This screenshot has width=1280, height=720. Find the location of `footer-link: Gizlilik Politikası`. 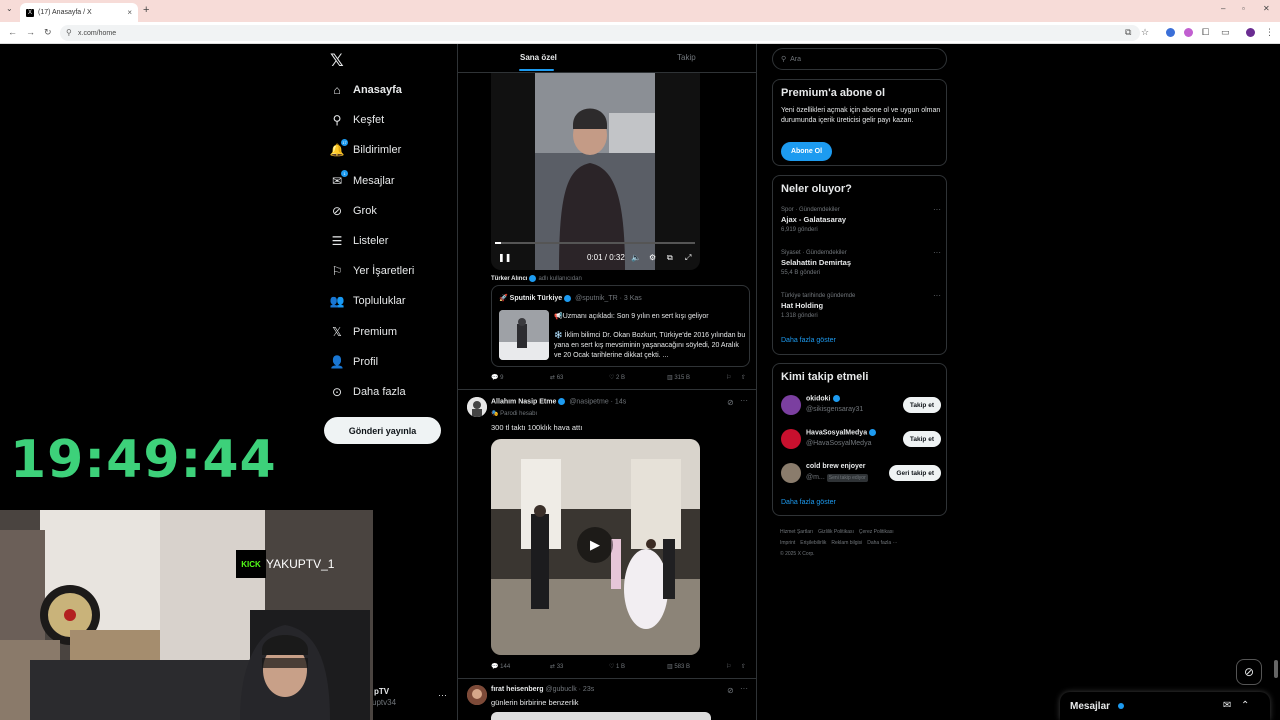

footer-link: Gizlilik Politikası is located at coordinates (836, 532).